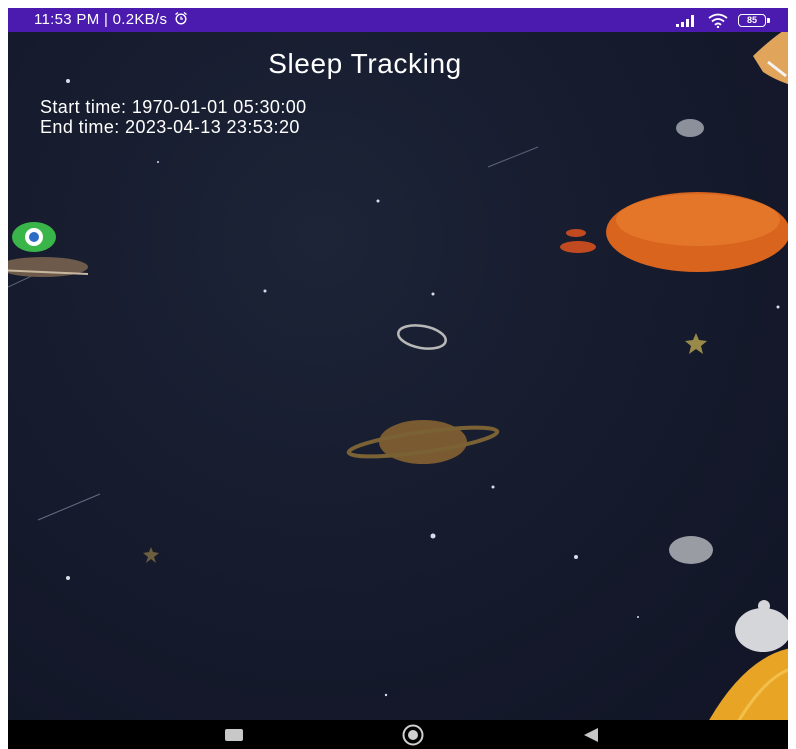 This screenshot has height=749, width=796. Describe the element at coordinates (685, 20) in the screenshot. I see `signal-icon` at that location.